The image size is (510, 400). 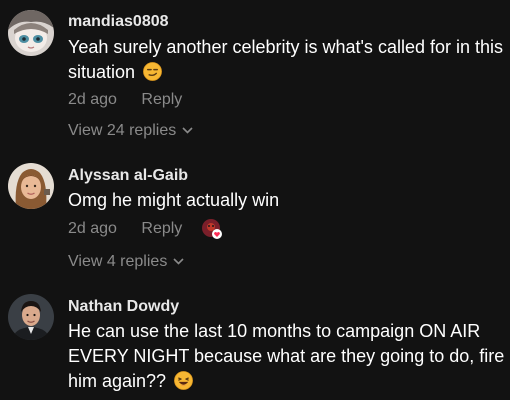 I want to click on smirk-emoji, so click(x=152, y=71).